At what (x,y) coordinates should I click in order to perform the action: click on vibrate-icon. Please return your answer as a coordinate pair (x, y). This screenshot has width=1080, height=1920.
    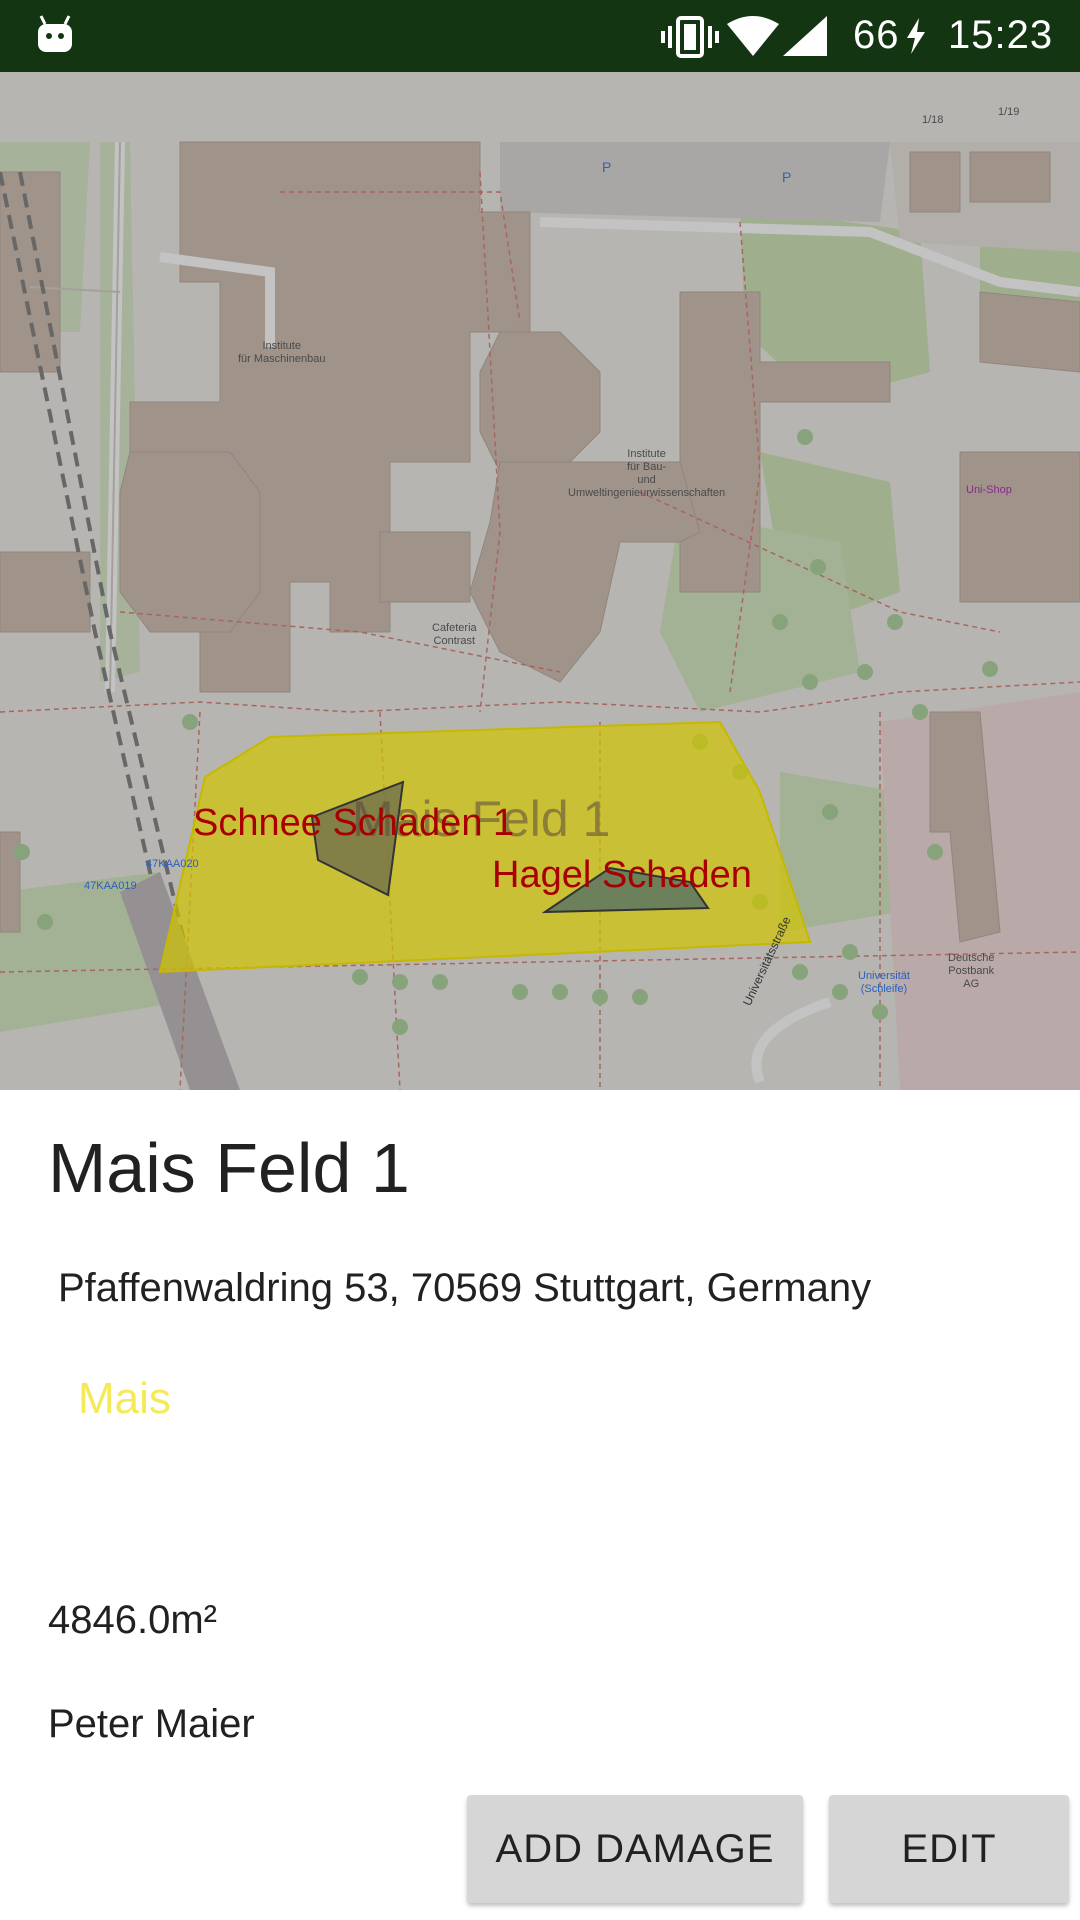
    Looking at the image, I should click on (690, 37).